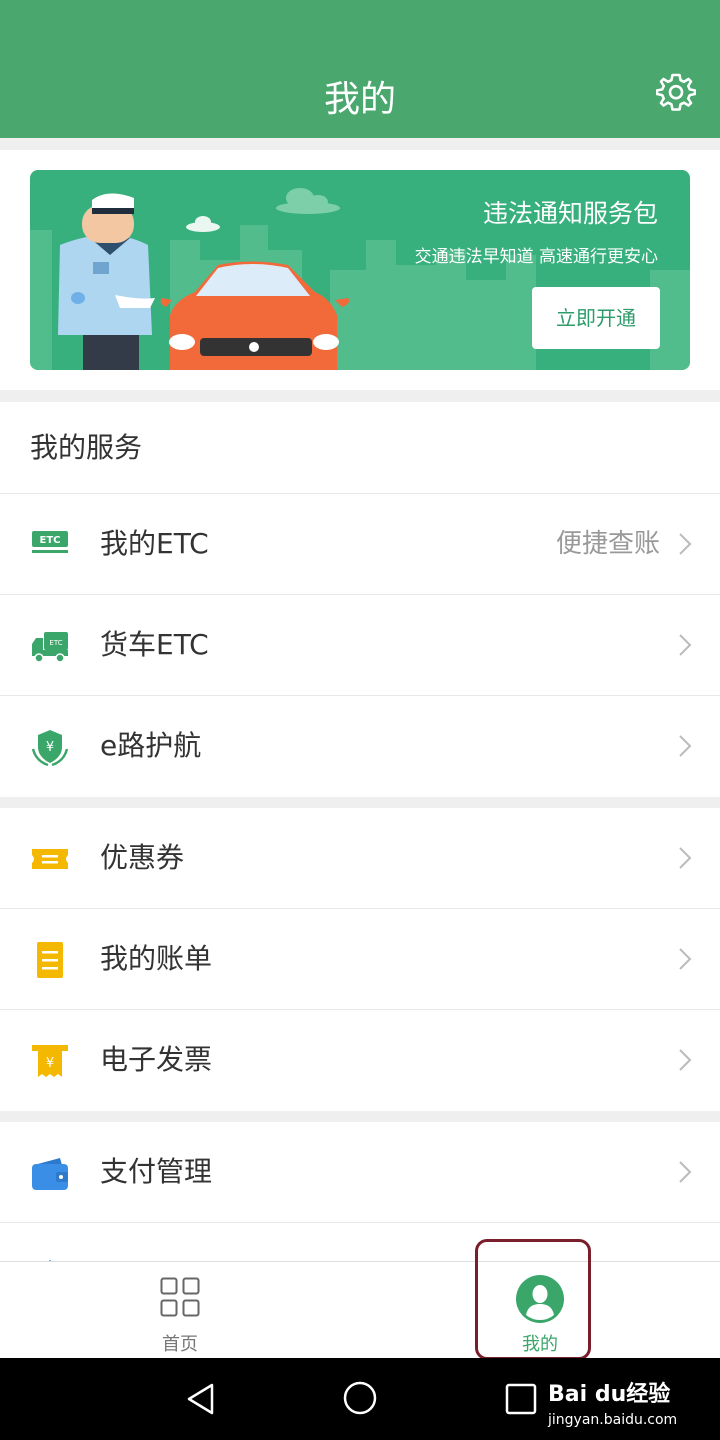  I want to click on bill-icon, so click(50, 960).